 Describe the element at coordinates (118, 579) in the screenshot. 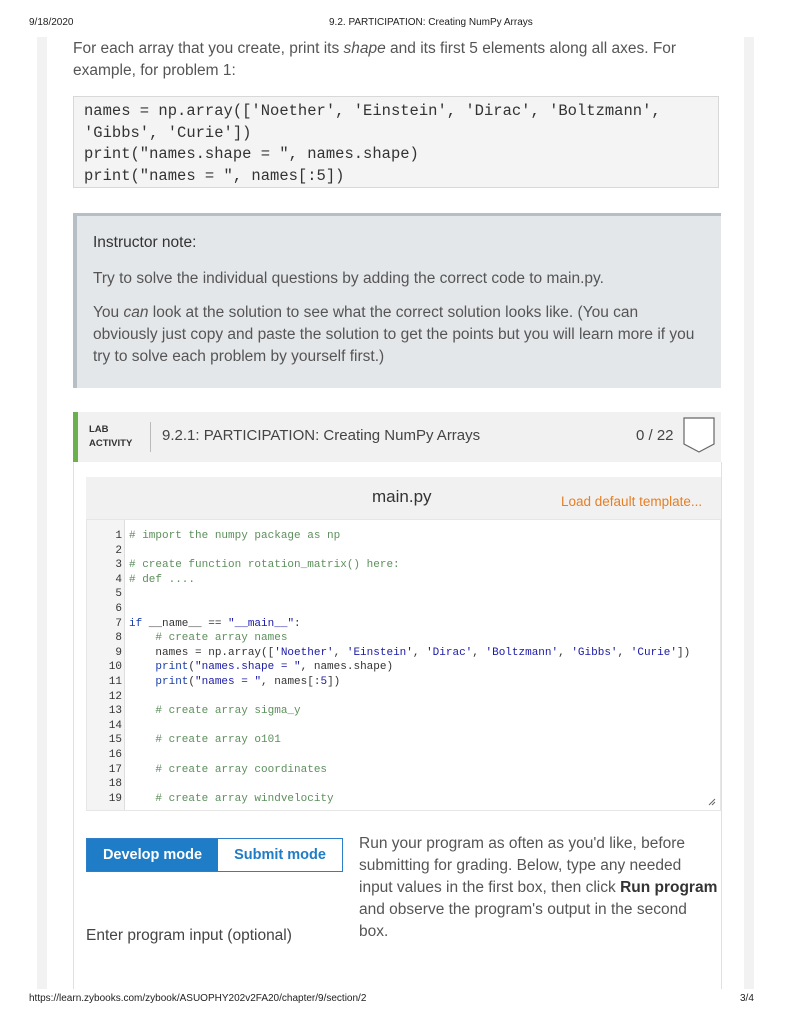

I see `line-number: 4` at that location.